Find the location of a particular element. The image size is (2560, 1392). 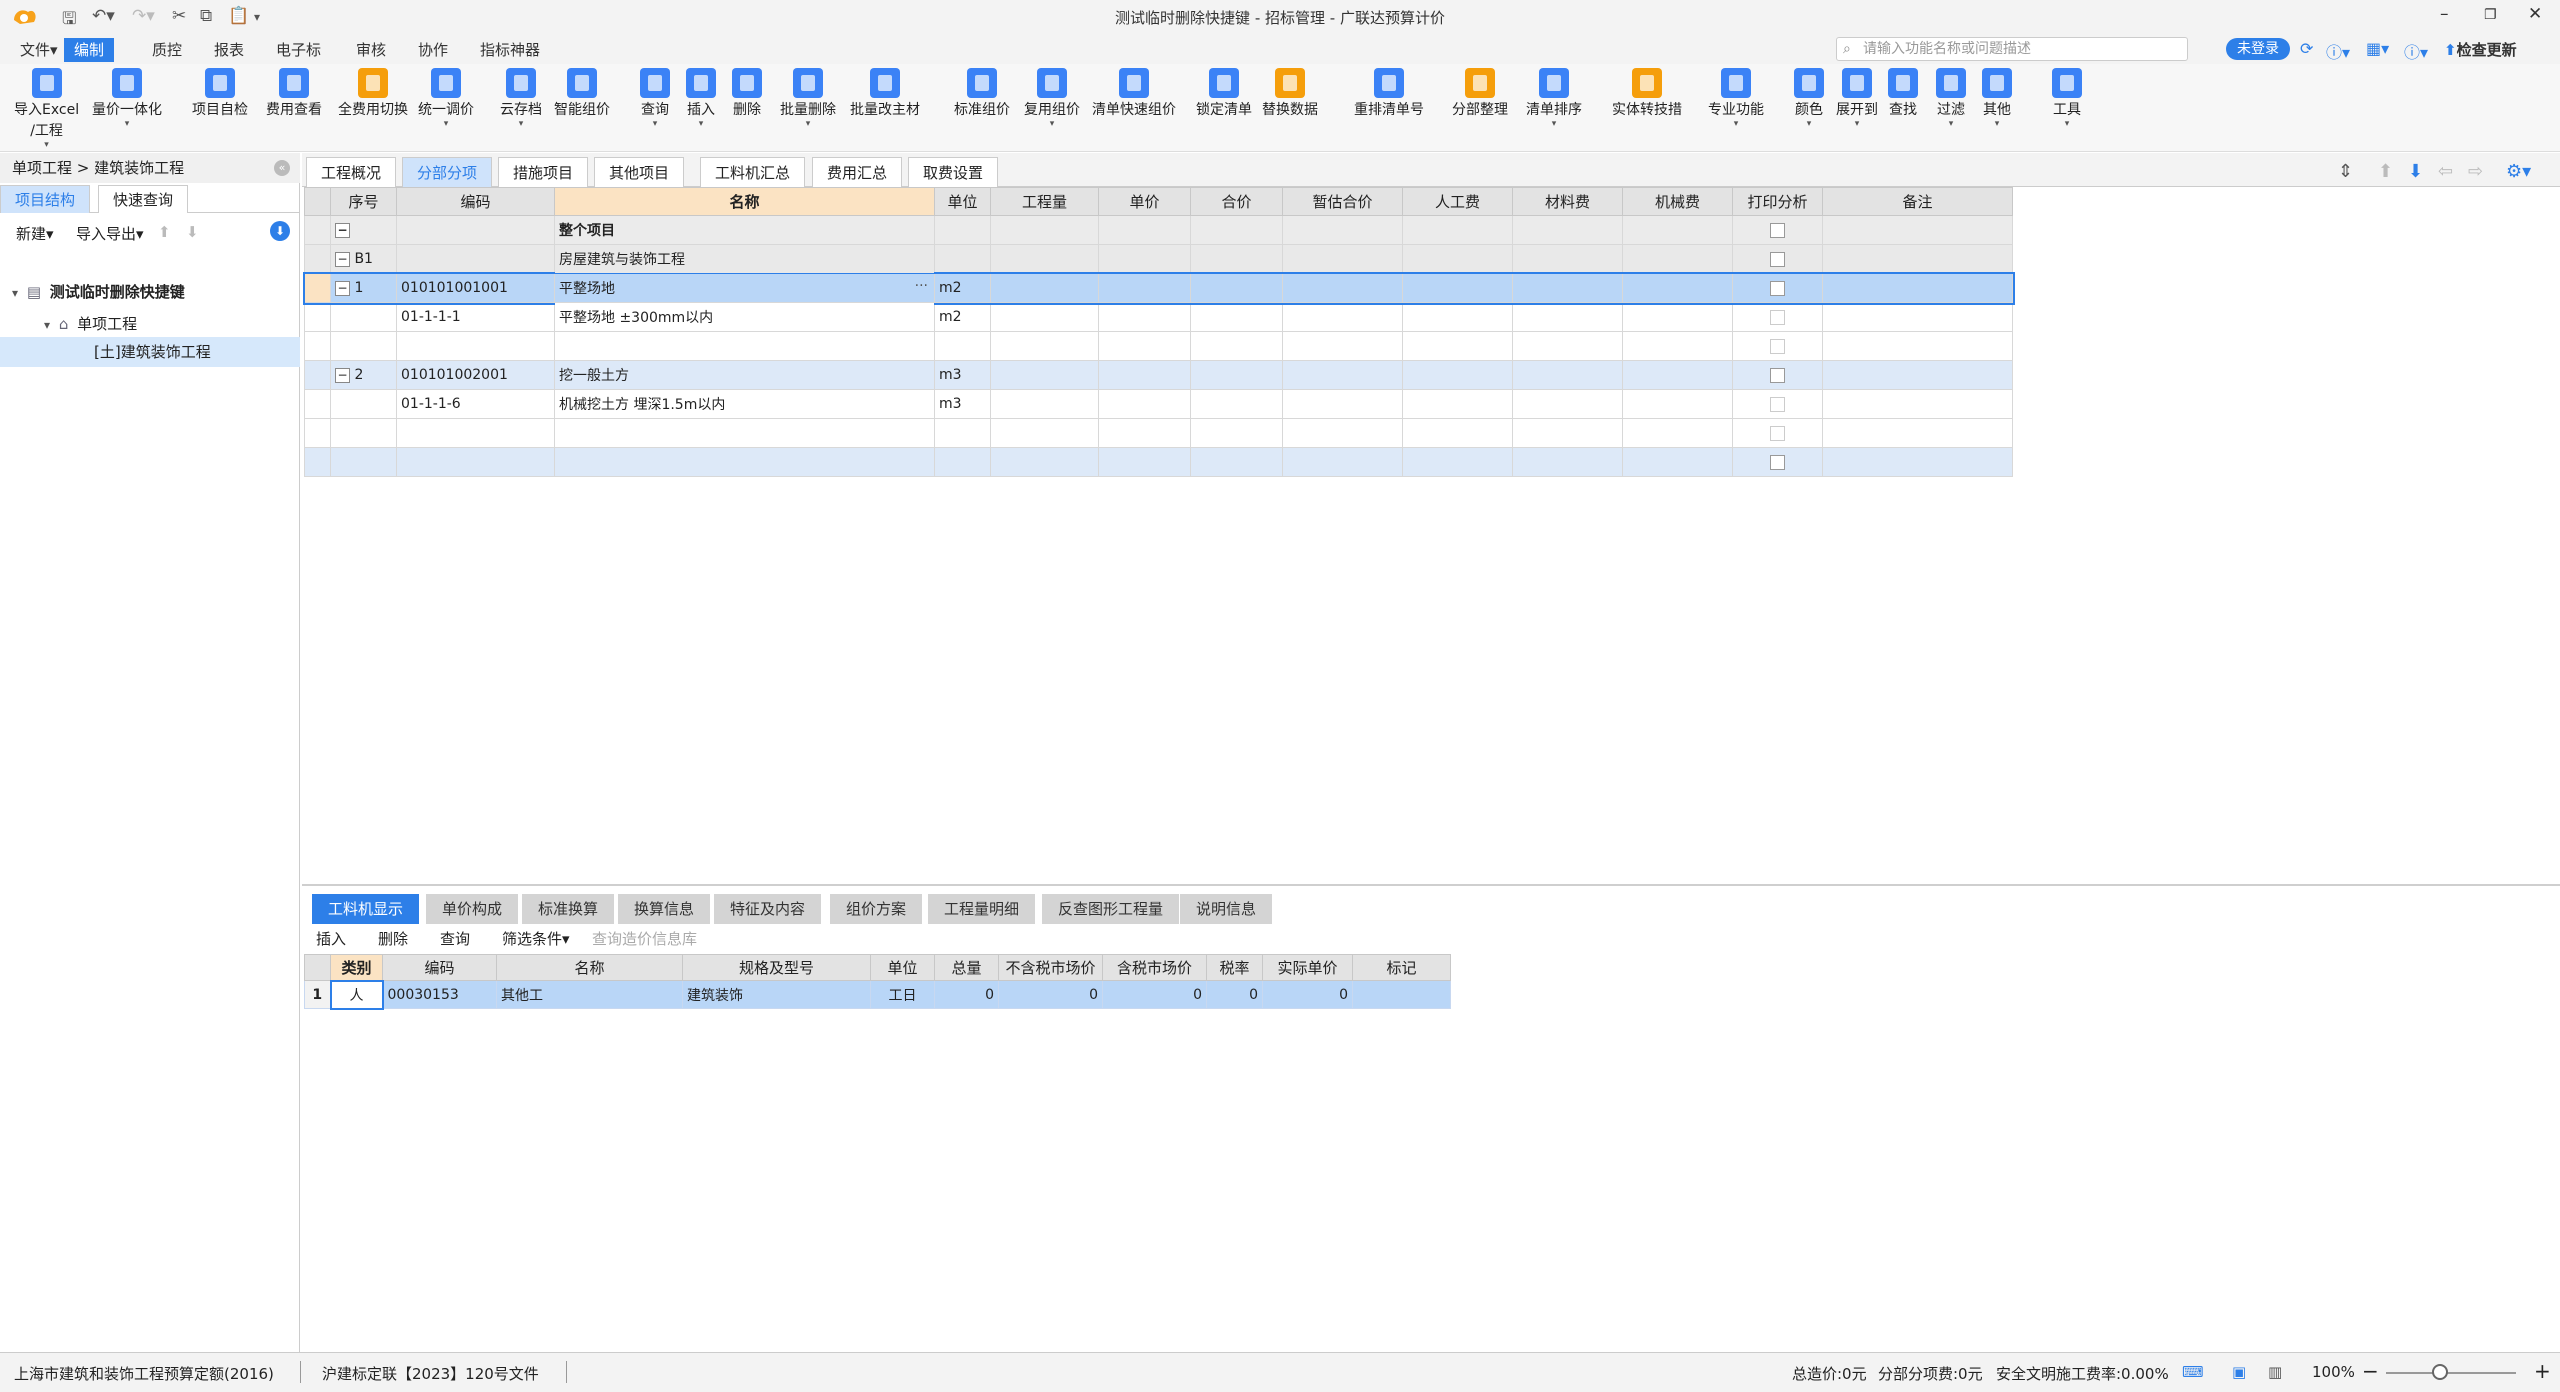

resource-column-header-2: 名称 is located at coordinates (589, 967).